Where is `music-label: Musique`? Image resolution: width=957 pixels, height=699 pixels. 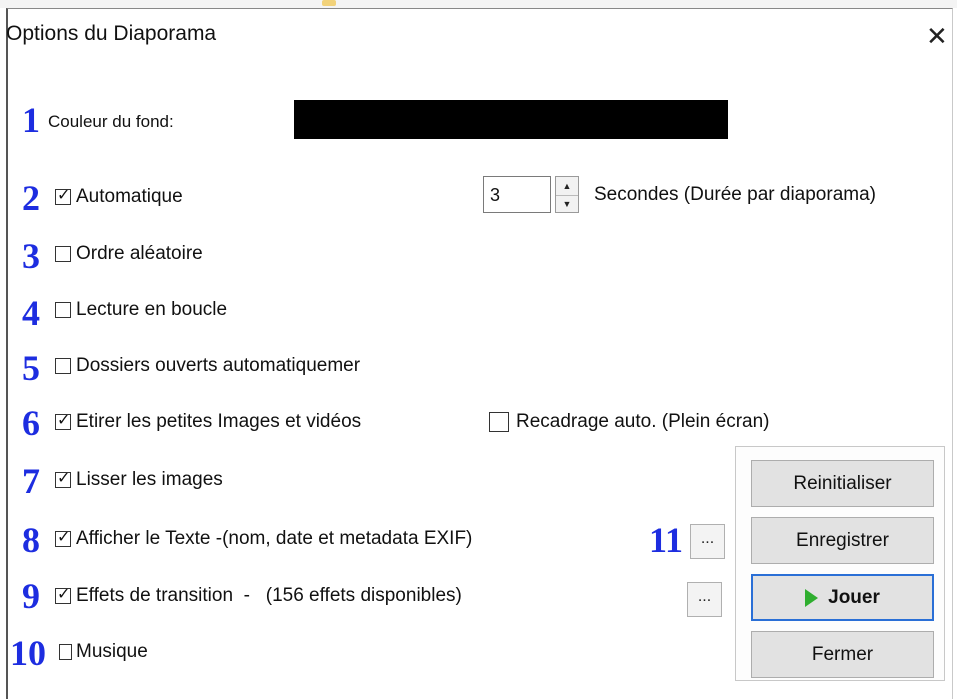
music-label: Musique is located at coordinates (112, 651).